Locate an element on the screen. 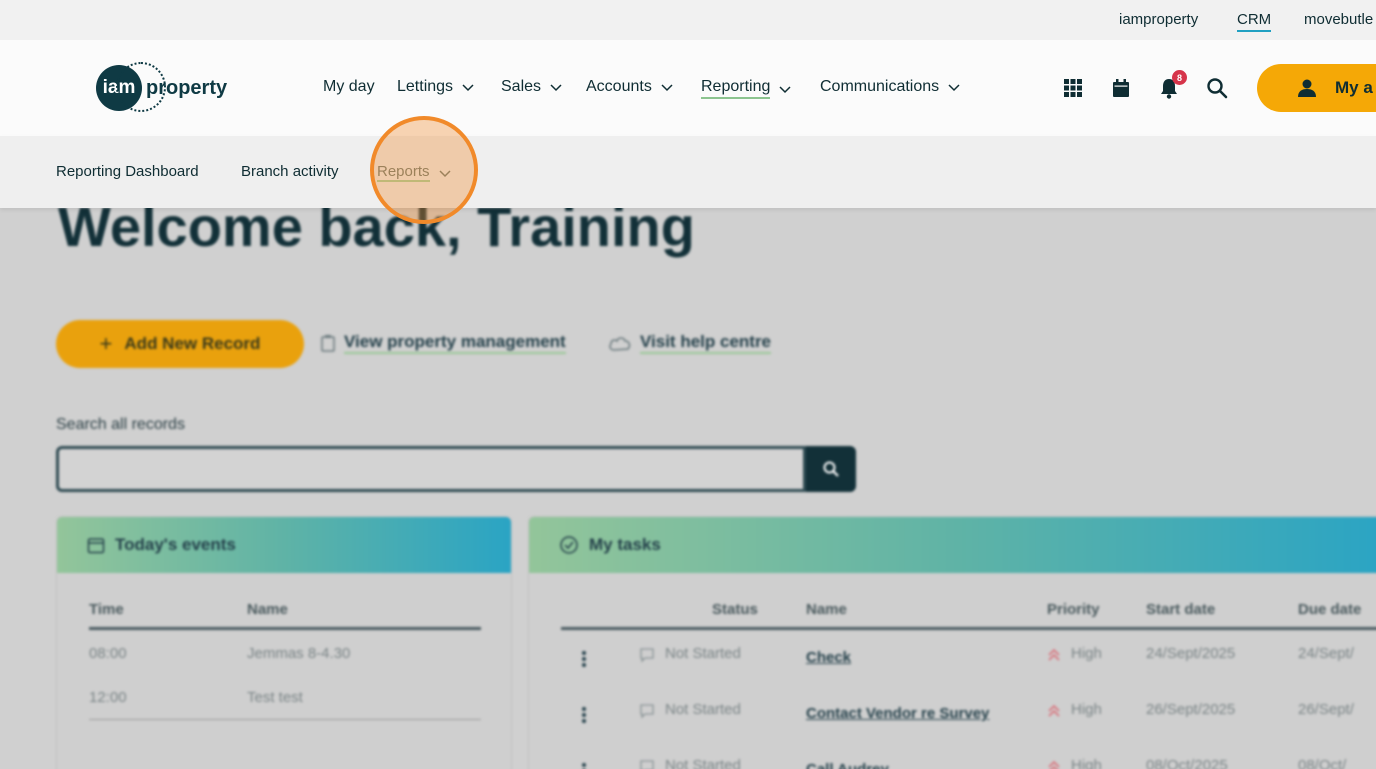 This screenshot has height=769, width=1376. nav-label: My day is located at coordinates (349, 86).